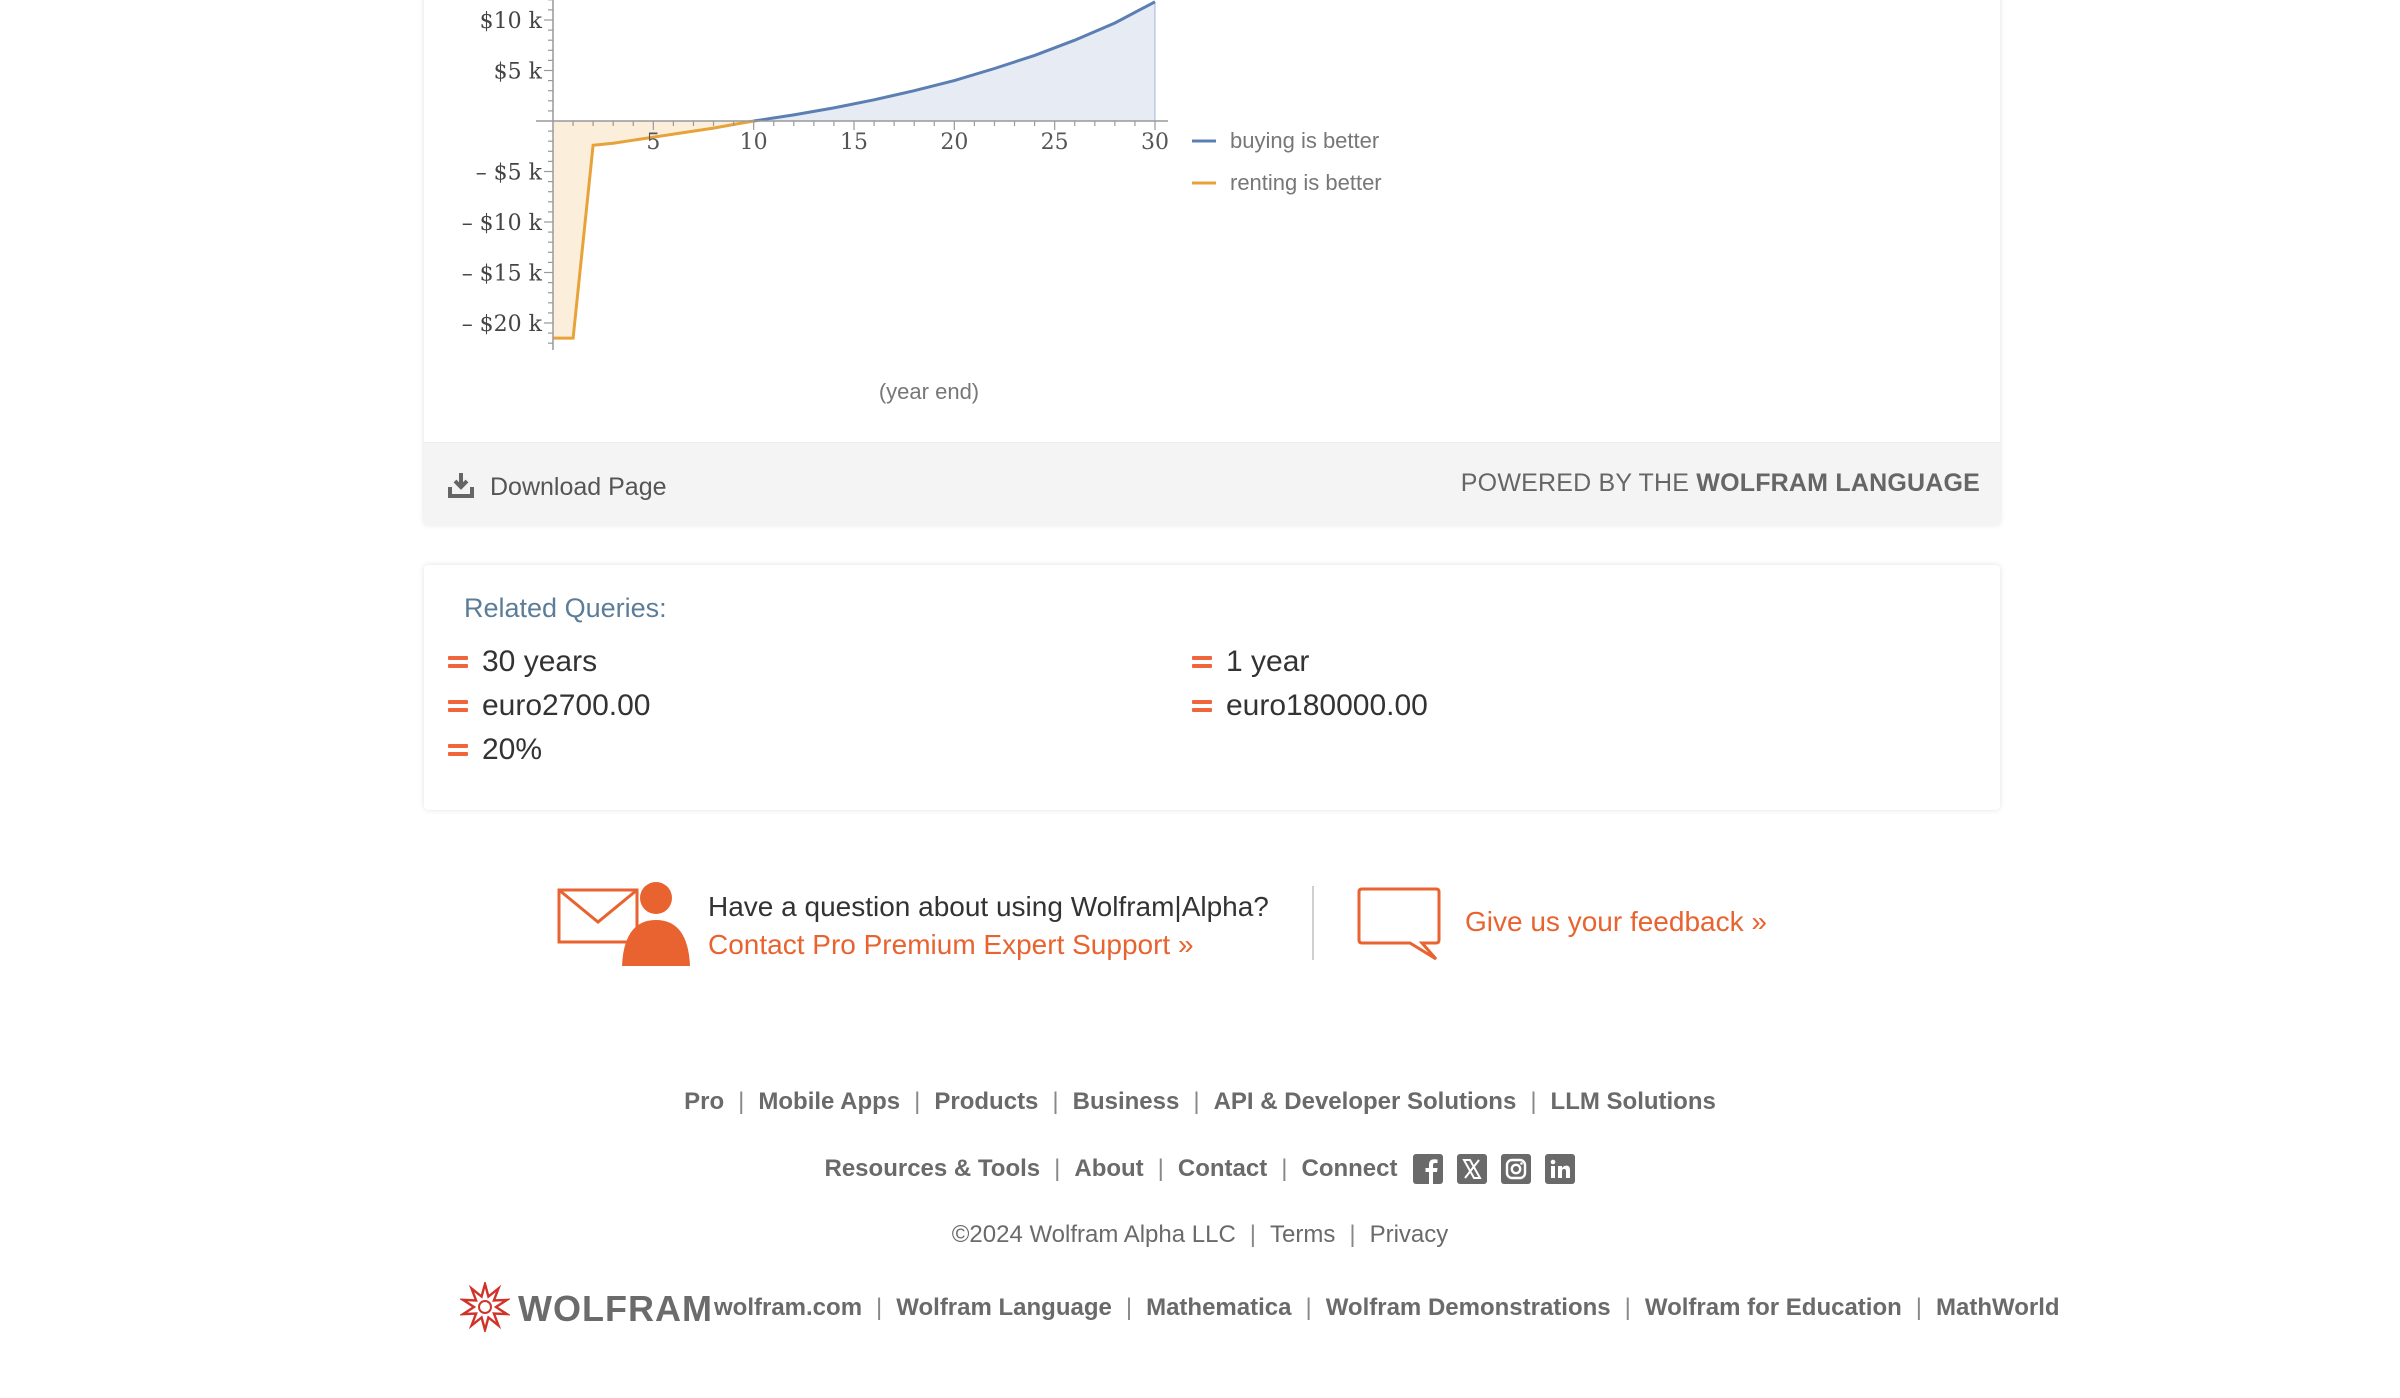  I want to click on footer-link-connect: Connect, so click(1349, 1169).